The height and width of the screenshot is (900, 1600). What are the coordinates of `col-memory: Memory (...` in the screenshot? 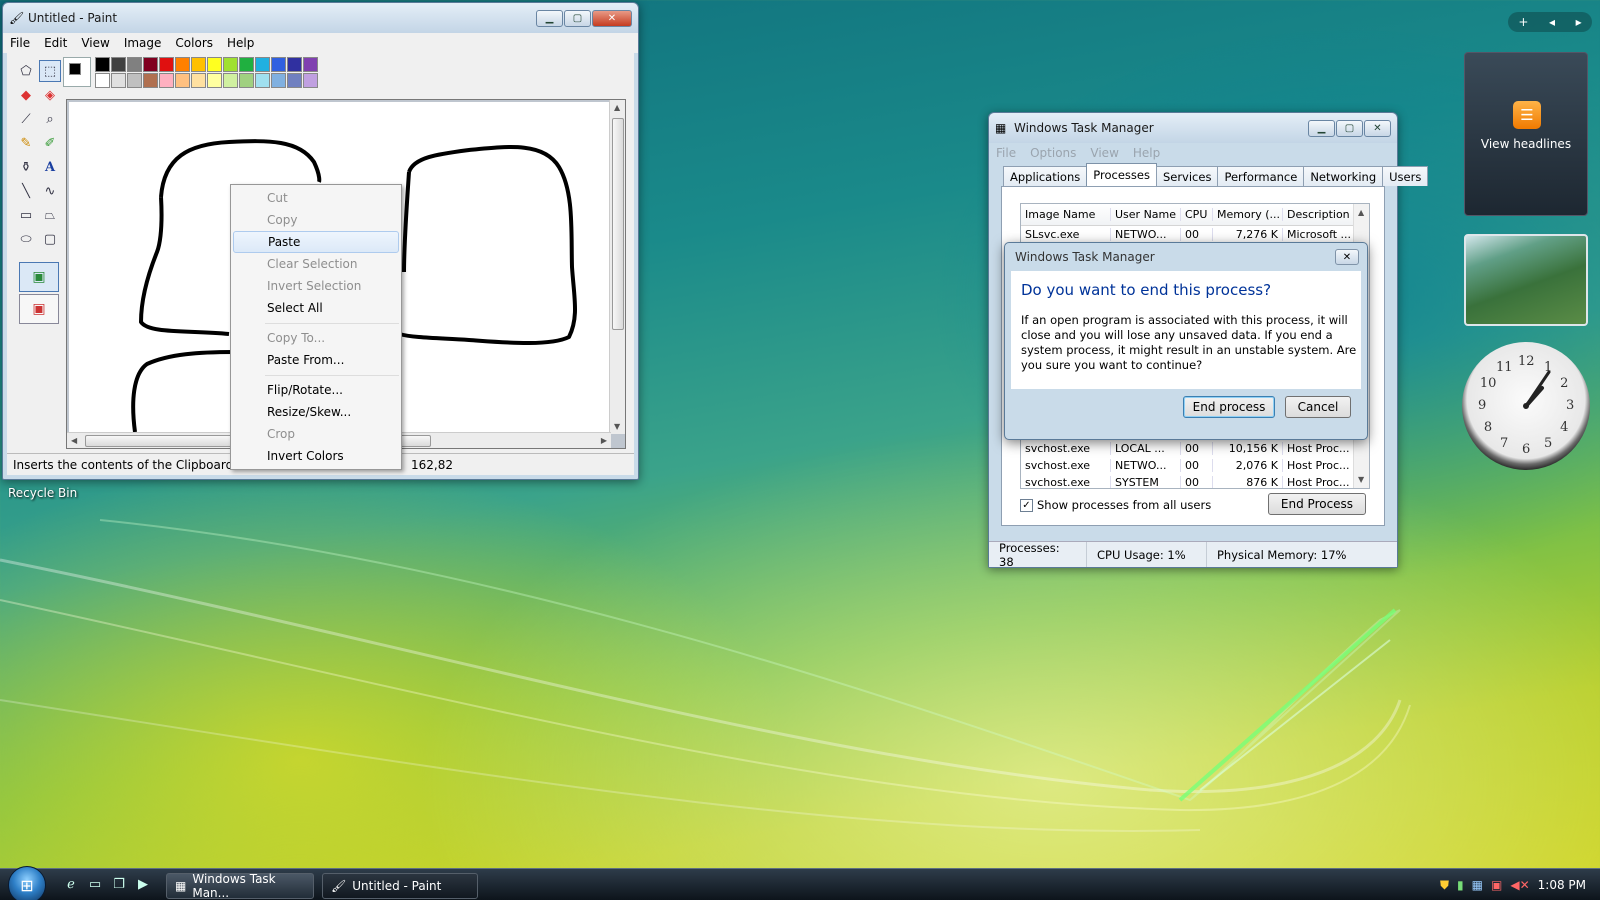 It's located at (1248, 214).